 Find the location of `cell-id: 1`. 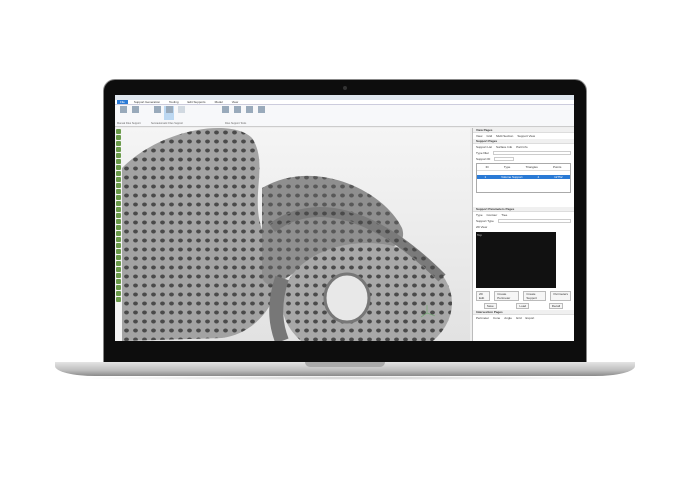

cell-id: 1 is located at coordinates (485, 177).